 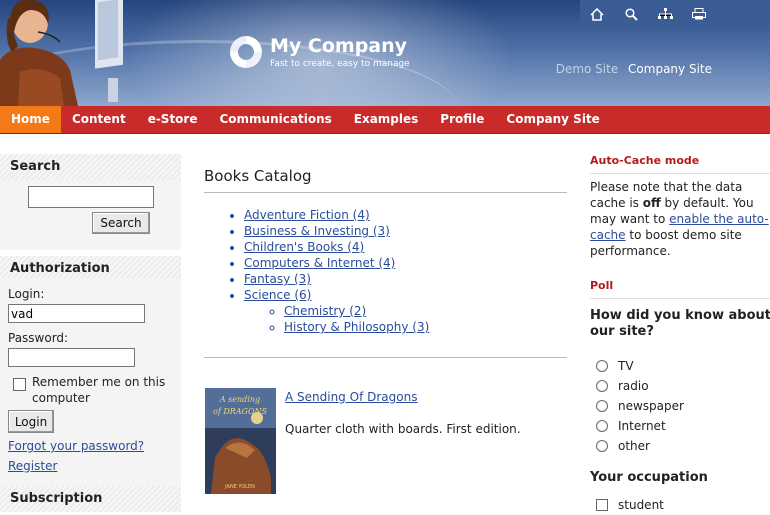 What do you see at coordinates (304, 247) in the screenshot?
I see `category-link: Children's Books (4)` at bounding box center [304, 247].